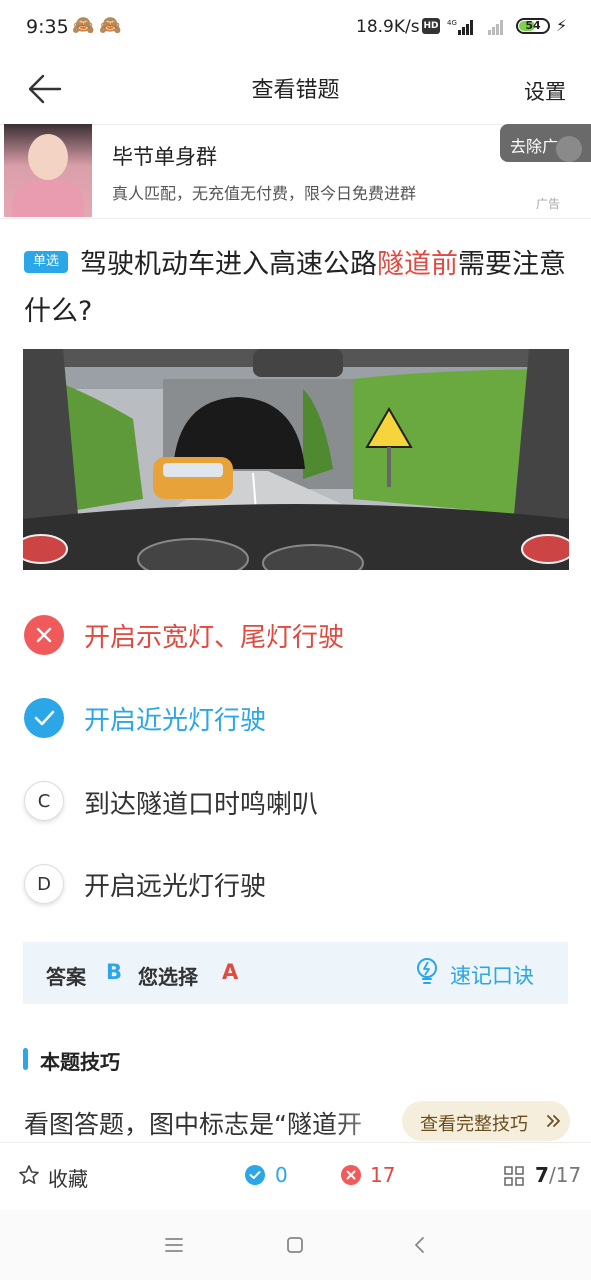 This screenshot has height=1280, width=591. Describe the element at coordinates (44, 884) in the screenshot. I see `option-d-marker: D` at that location.